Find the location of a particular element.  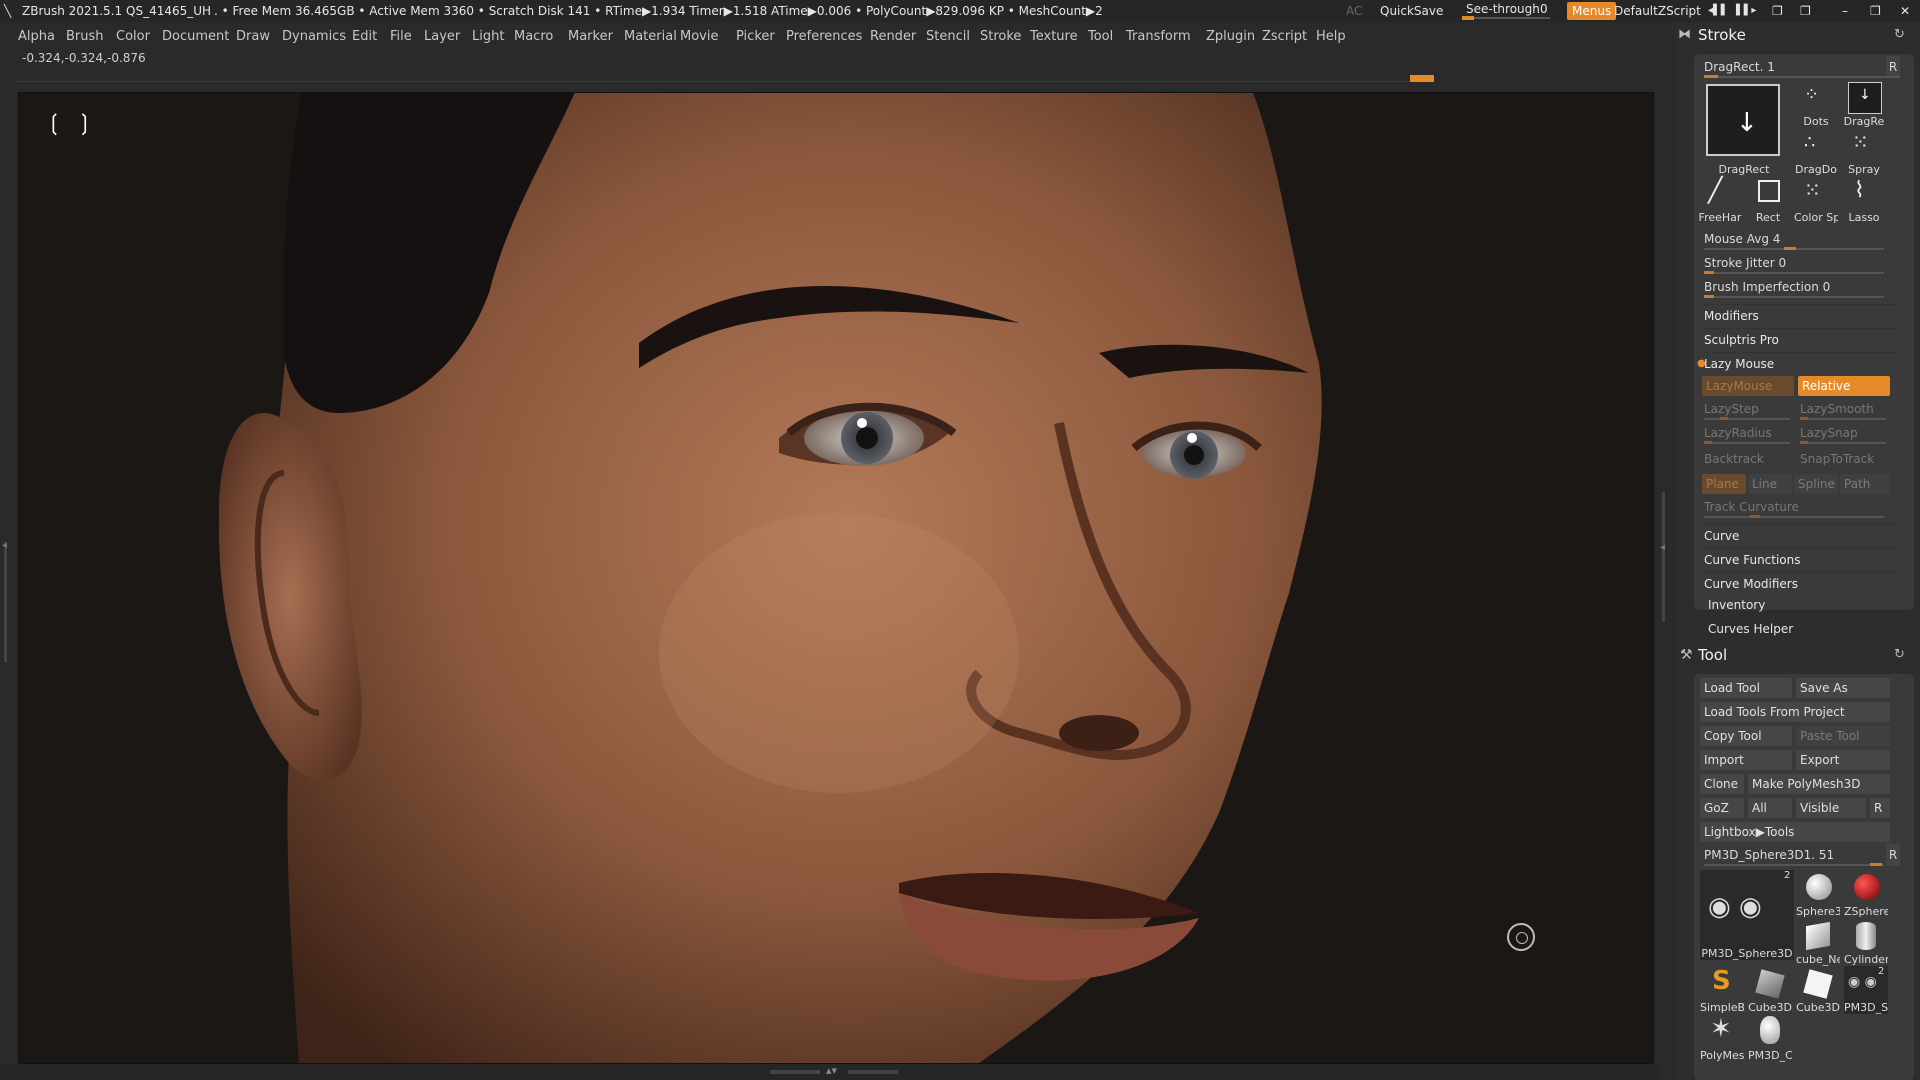

menu-file: File is located at coordinates (401, 37).